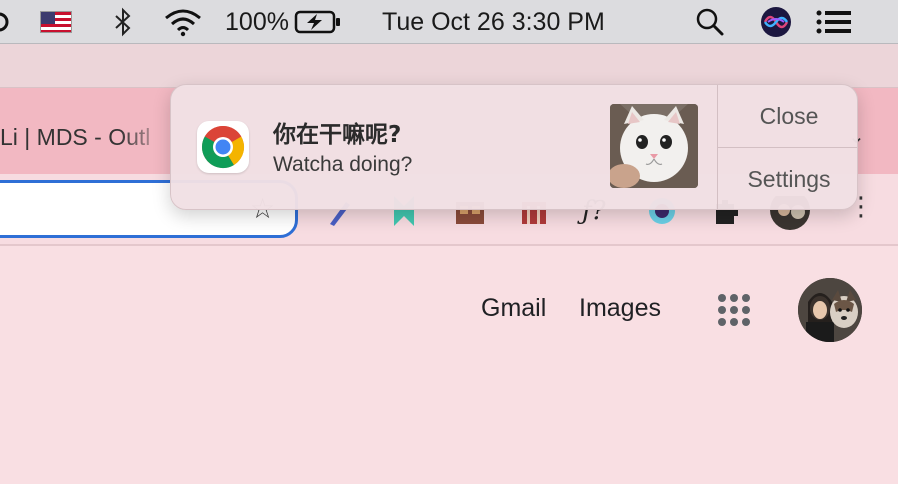 The height and width of the screenshot is (484, 898). I want to click on notification-settings-button: Settings, so click(787, 178).